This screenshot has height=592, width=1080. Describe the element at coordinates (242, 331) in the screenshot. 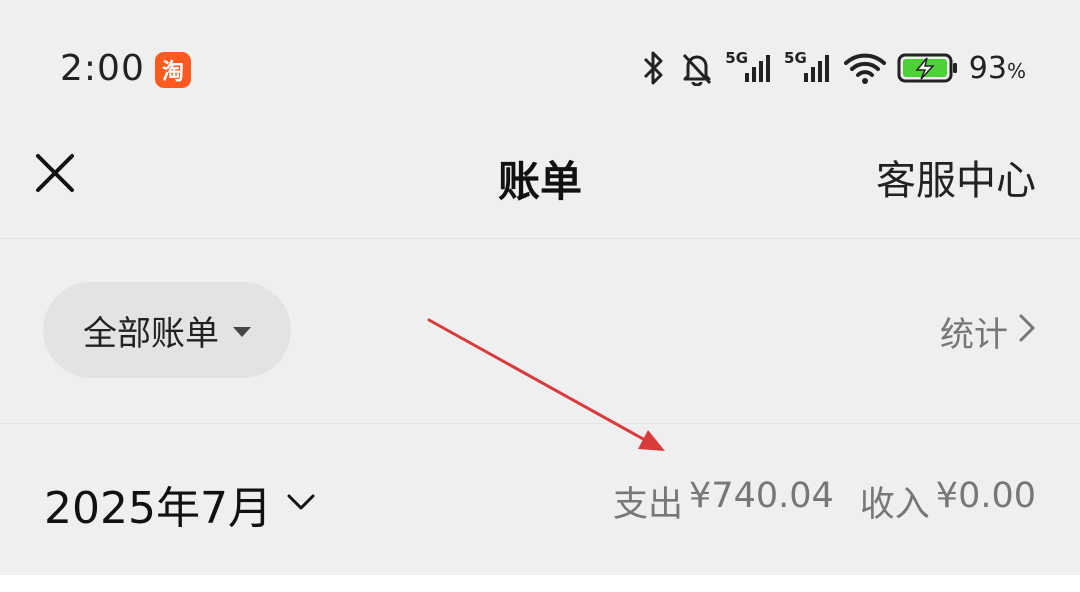

I see `caret-down-icon` at that location.